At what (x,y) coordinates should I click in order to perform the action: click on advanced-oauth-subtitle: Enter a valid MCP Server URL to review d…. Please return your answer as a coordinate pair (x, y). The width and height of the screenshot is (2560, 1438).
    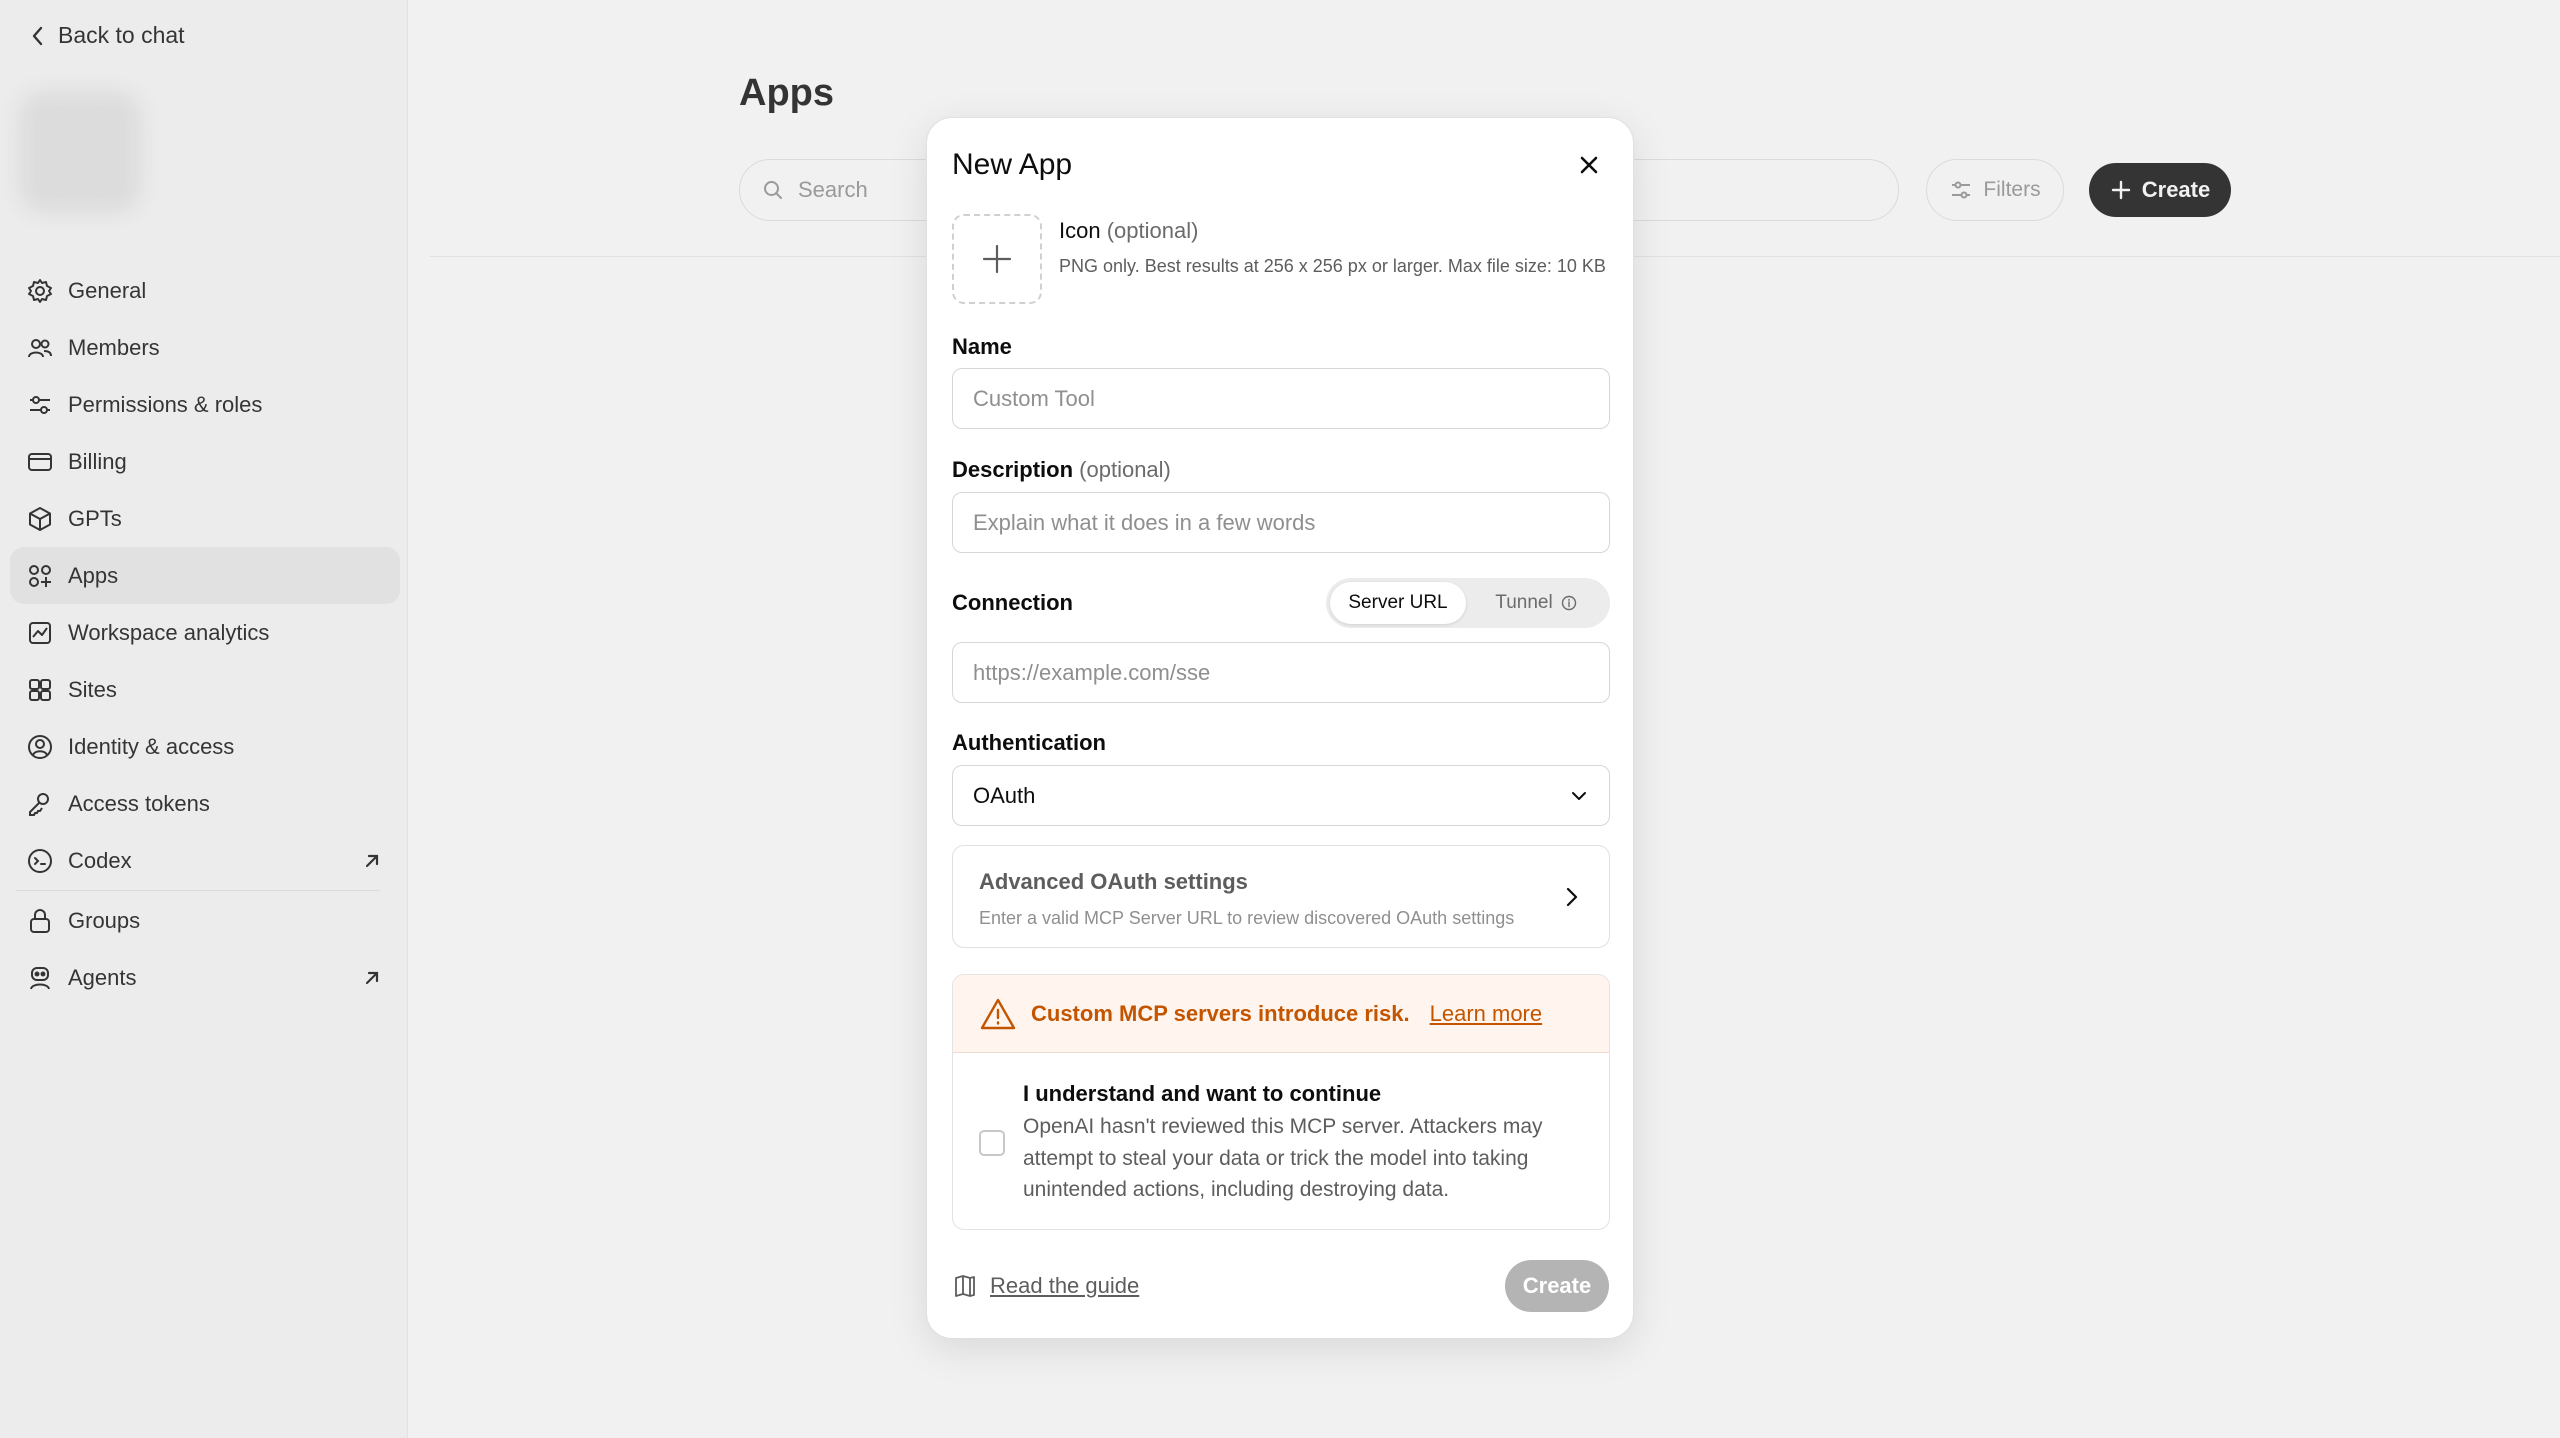
    Looking at the image, I should click on (1247, 918).